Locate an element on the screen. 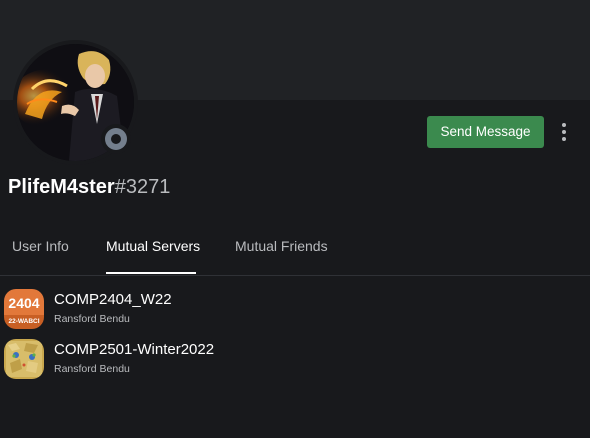 This screenshot has width=590, height=438. tab-user-info: User Info is located at coordinates (40, 246).